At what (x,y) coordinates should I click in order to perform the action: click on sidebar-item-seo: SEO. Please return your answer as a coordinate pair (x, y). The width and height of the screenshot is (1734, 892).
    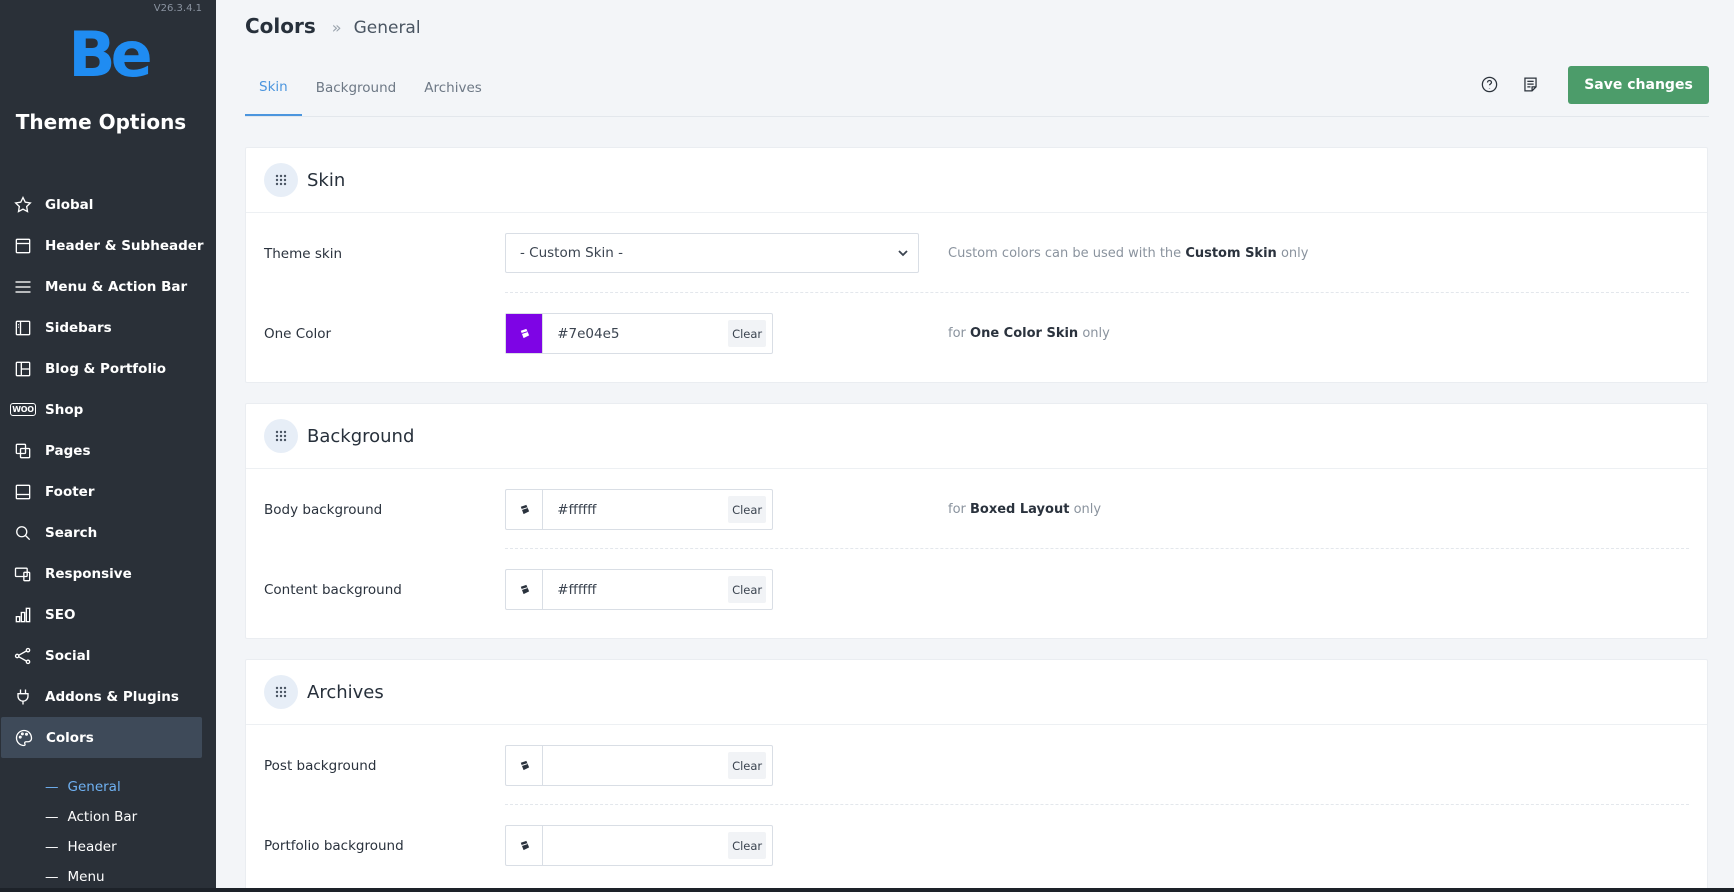
    Looking at the image, I should click on (108, 614).